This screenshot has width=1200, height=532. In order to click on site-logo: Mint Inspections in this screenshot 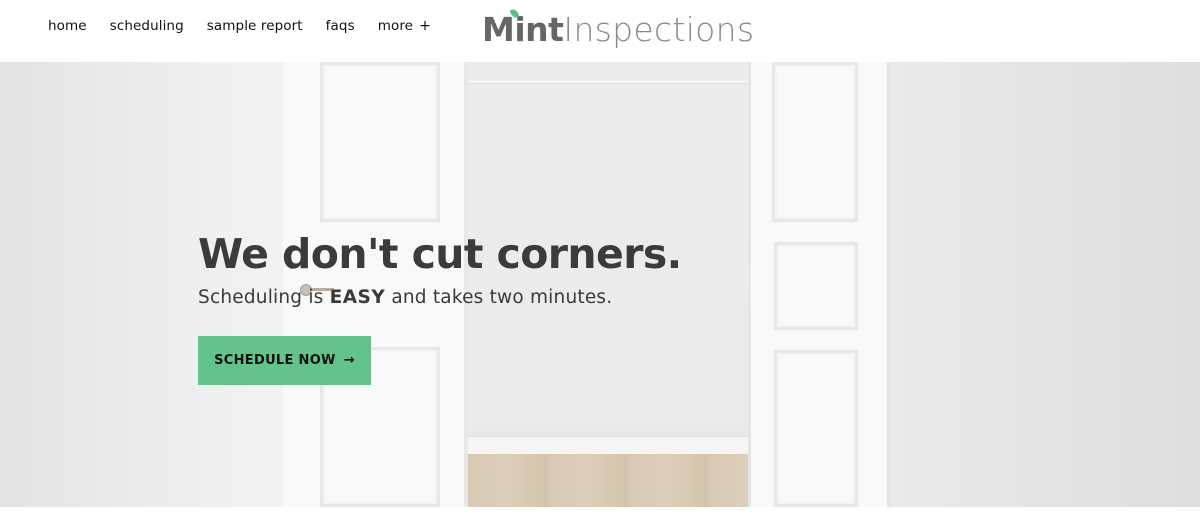, I will do `click(618, 29)`.